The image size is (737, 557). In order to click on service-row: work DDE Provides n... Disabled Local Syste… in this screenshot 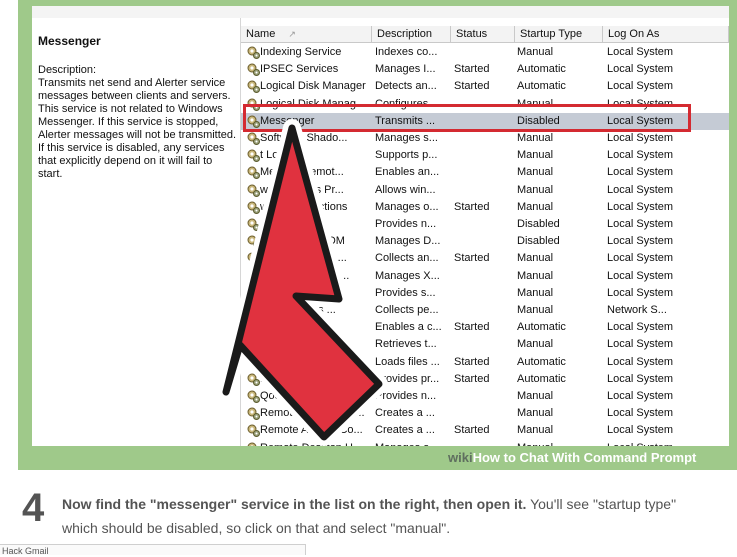, I will do `click(485, 224)`.